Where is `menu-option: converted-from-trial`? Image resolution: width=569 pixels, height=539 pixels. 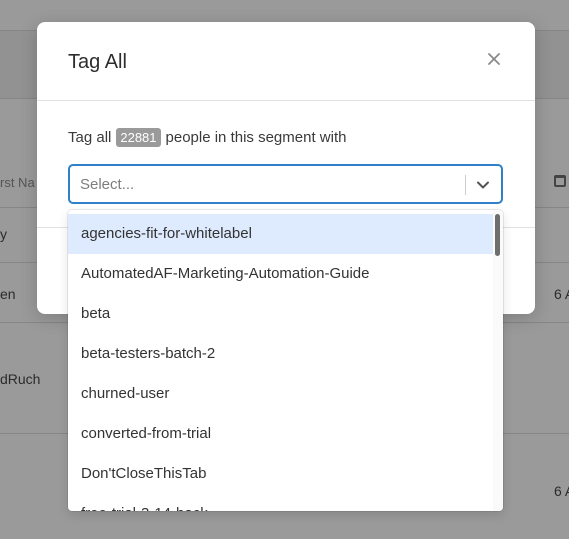
menu-option: converted-from-trial is located at coordinates (280, 434).